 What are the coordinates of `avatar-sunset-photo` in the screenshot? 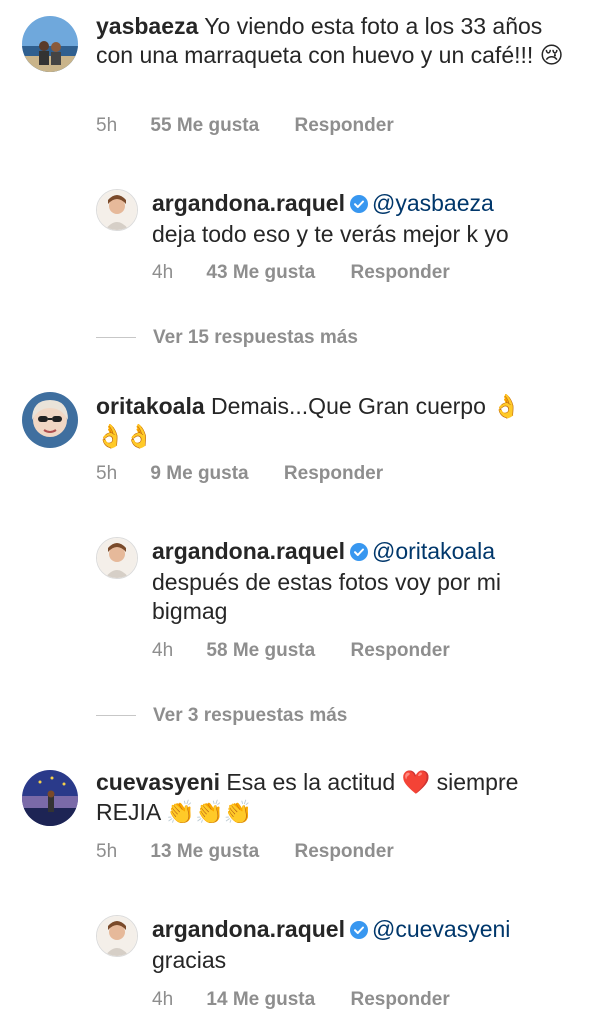 It's located at (50, 798).